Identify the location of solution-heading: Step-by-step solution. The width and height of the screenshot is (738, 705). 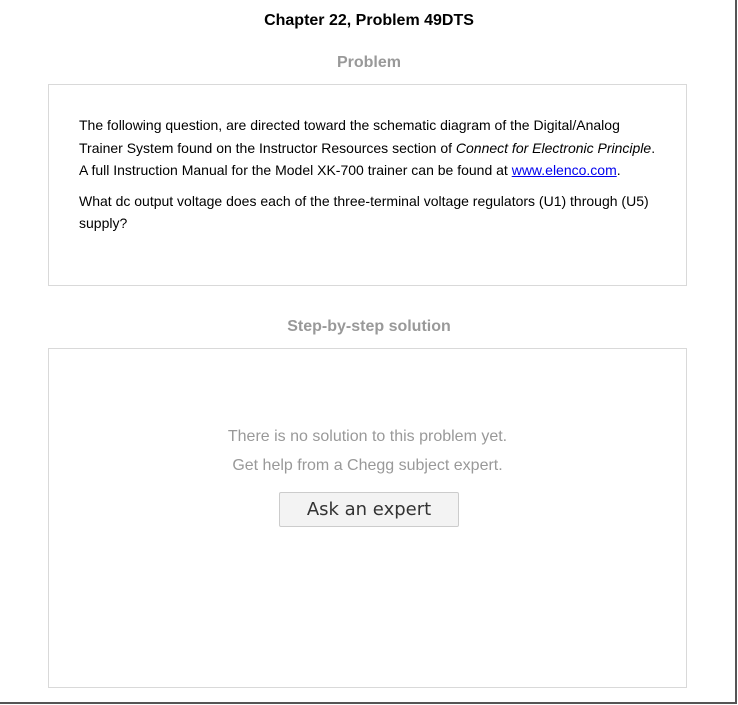
(369, 326).